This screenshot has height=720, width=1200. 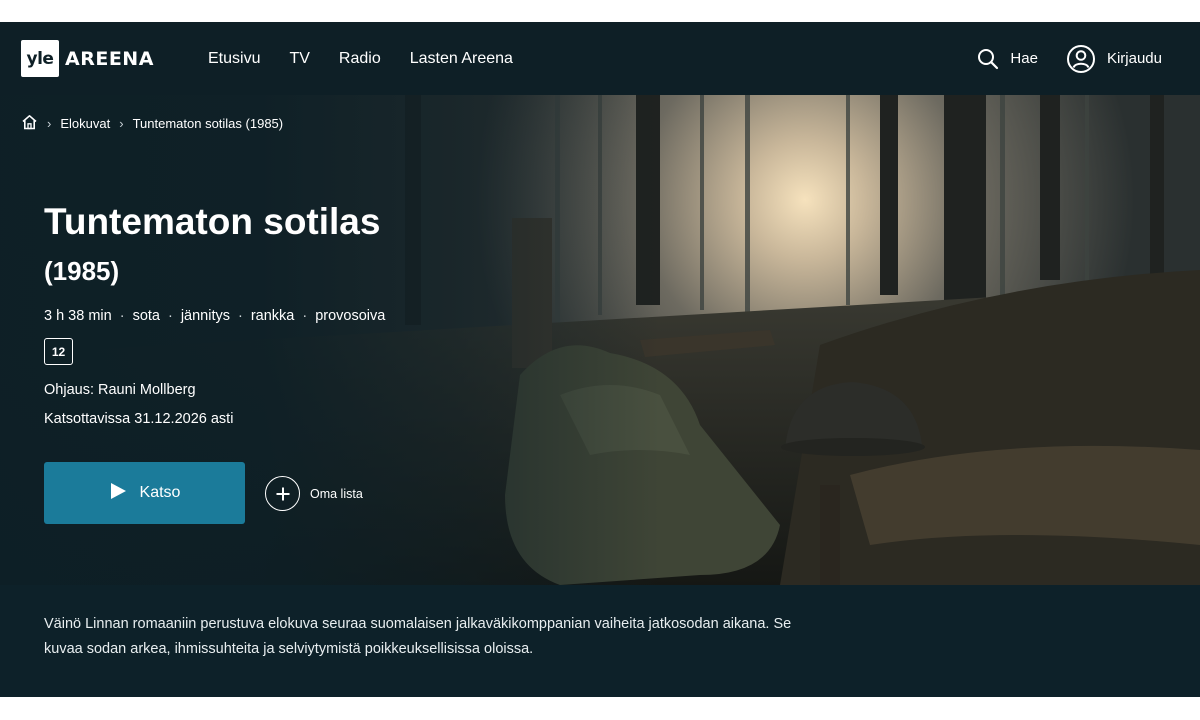 What do you see at coordinates (82, 271) in the screenshot?
I see `program-year: (1985)` at bounding box center [82, 271].